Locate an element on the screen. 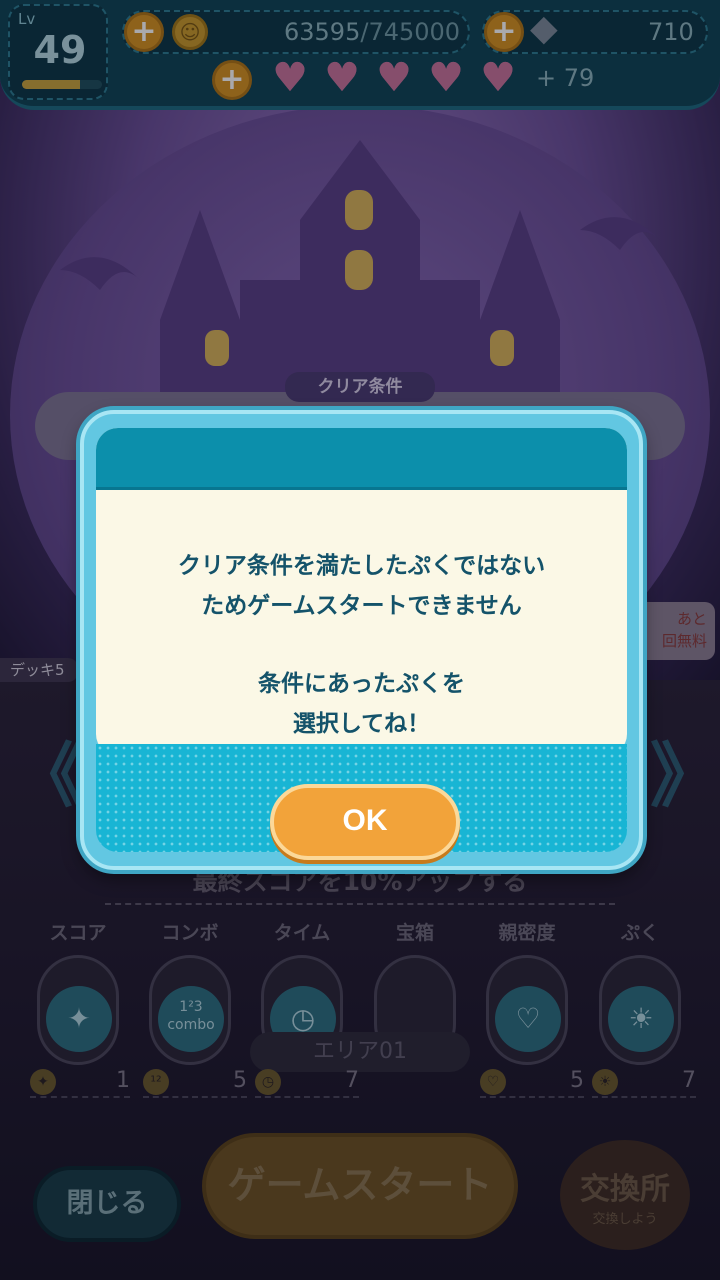  dialog-header is located at coordinates (361, 459).